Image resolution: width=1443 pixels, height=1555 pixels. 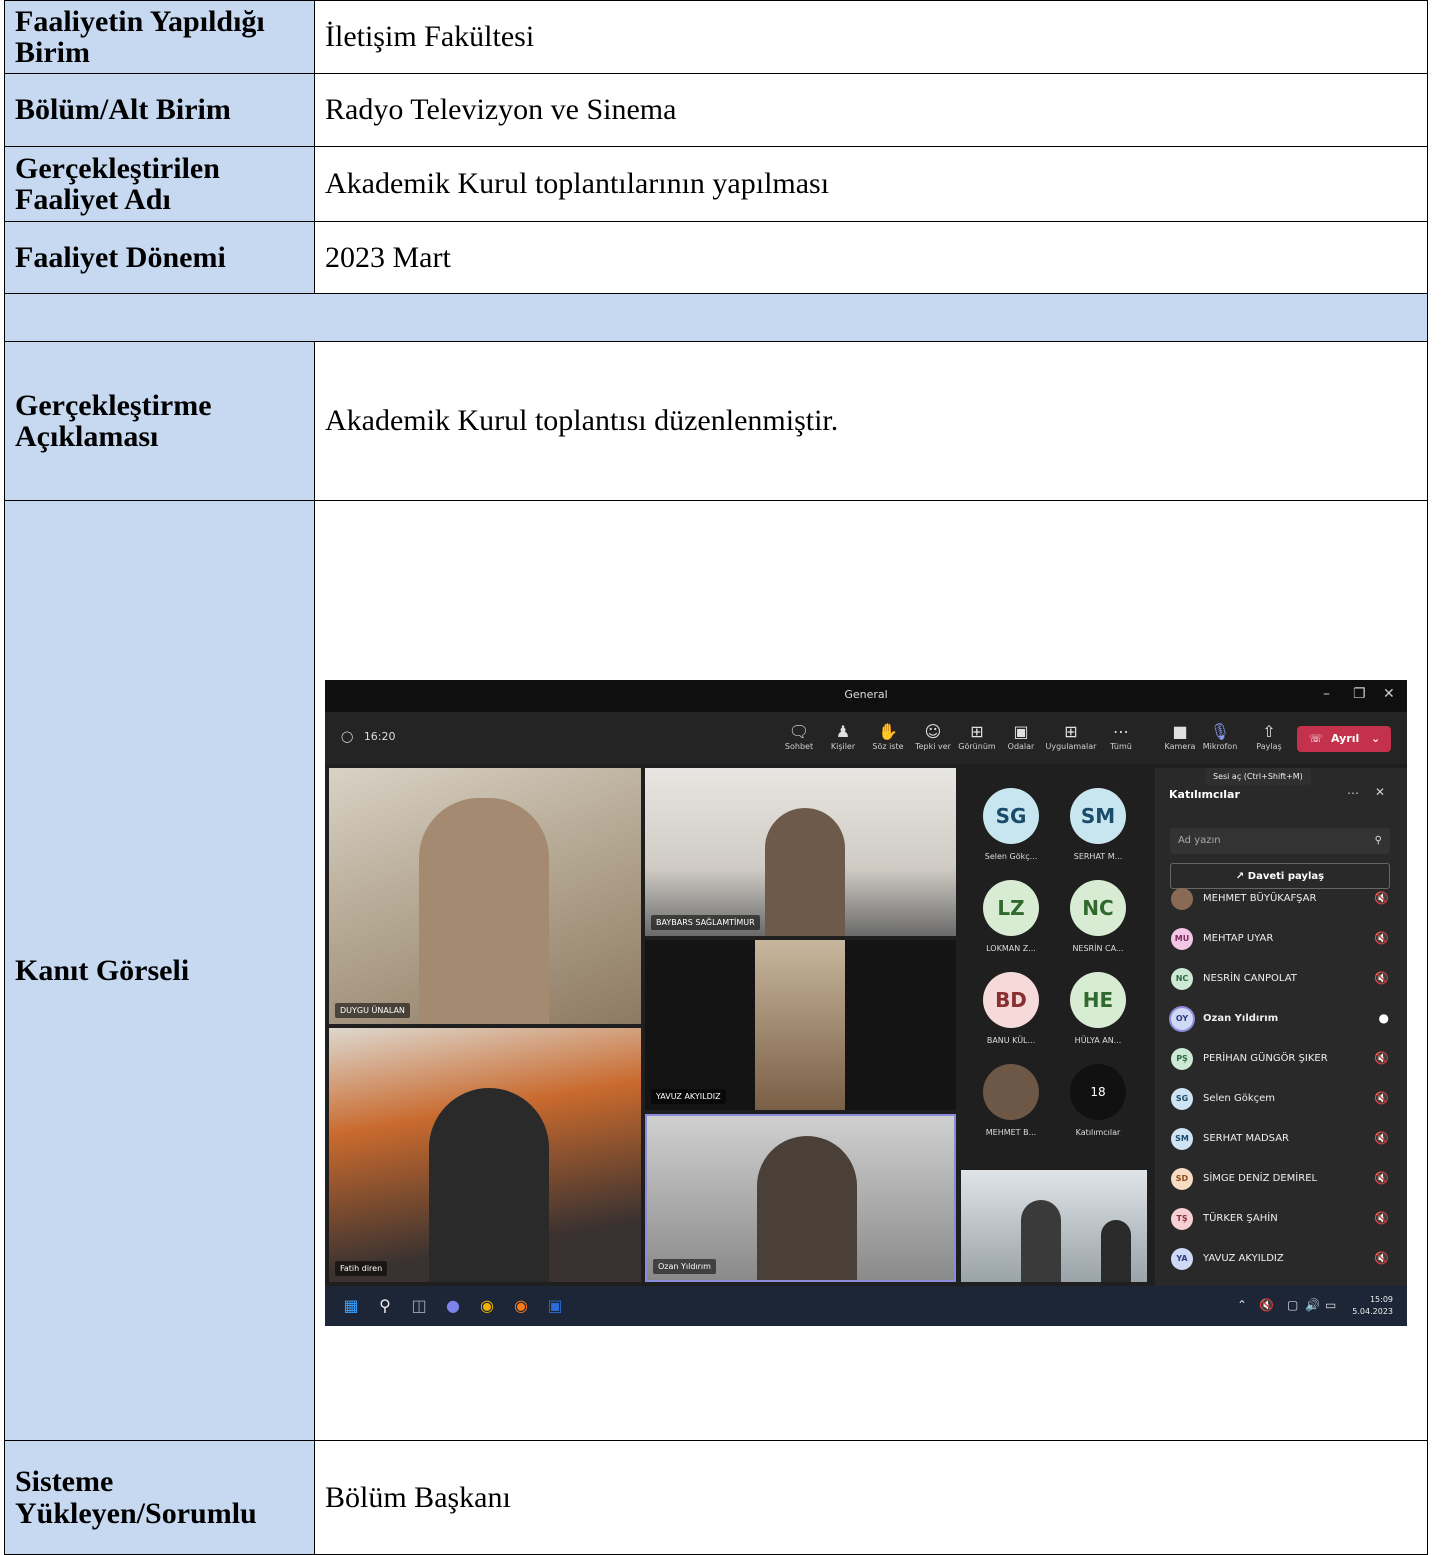 I want to click on participant-count: 18, so click(x=1098, y=1092).